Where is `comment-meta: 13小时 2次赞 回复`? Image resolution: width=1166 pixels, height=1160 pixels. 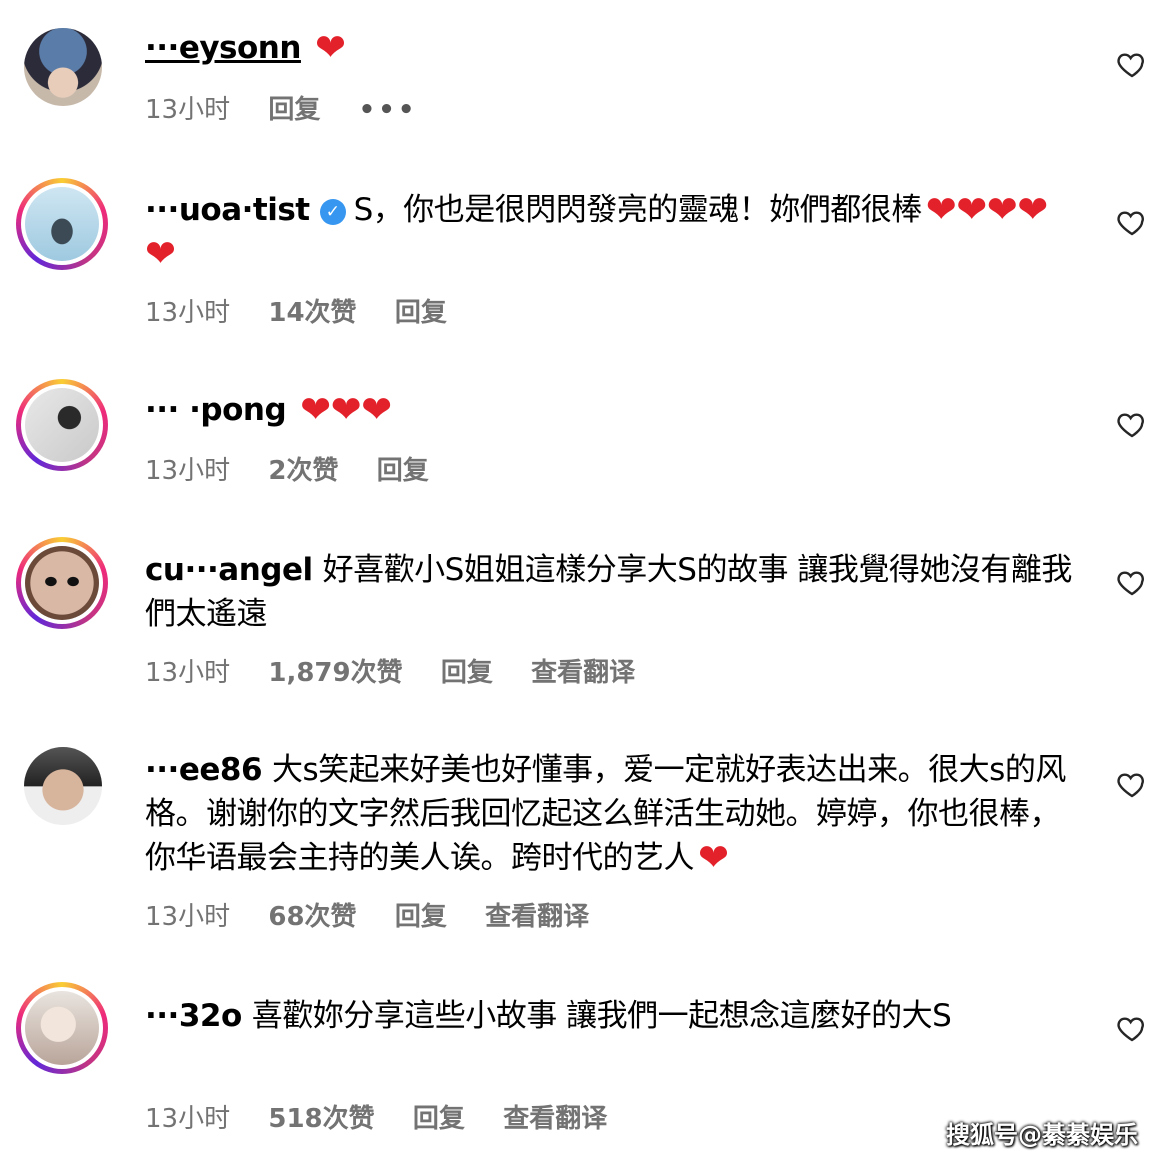 comment-meta: 13小时 2次赞 回复 is located at coordinates (302, 471).